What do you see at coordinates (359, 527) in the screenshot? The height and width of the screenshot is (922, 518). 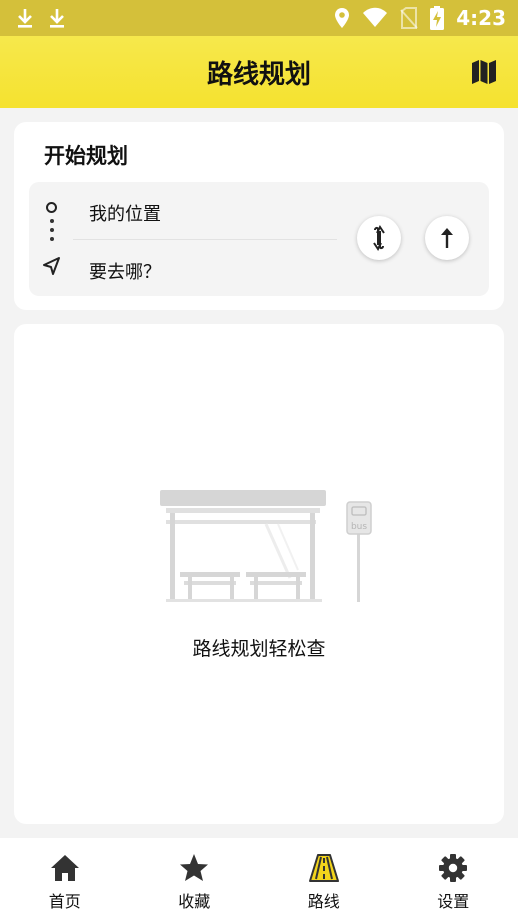 I see `bus-sign-text: bus` at bounding box center [359, 527].